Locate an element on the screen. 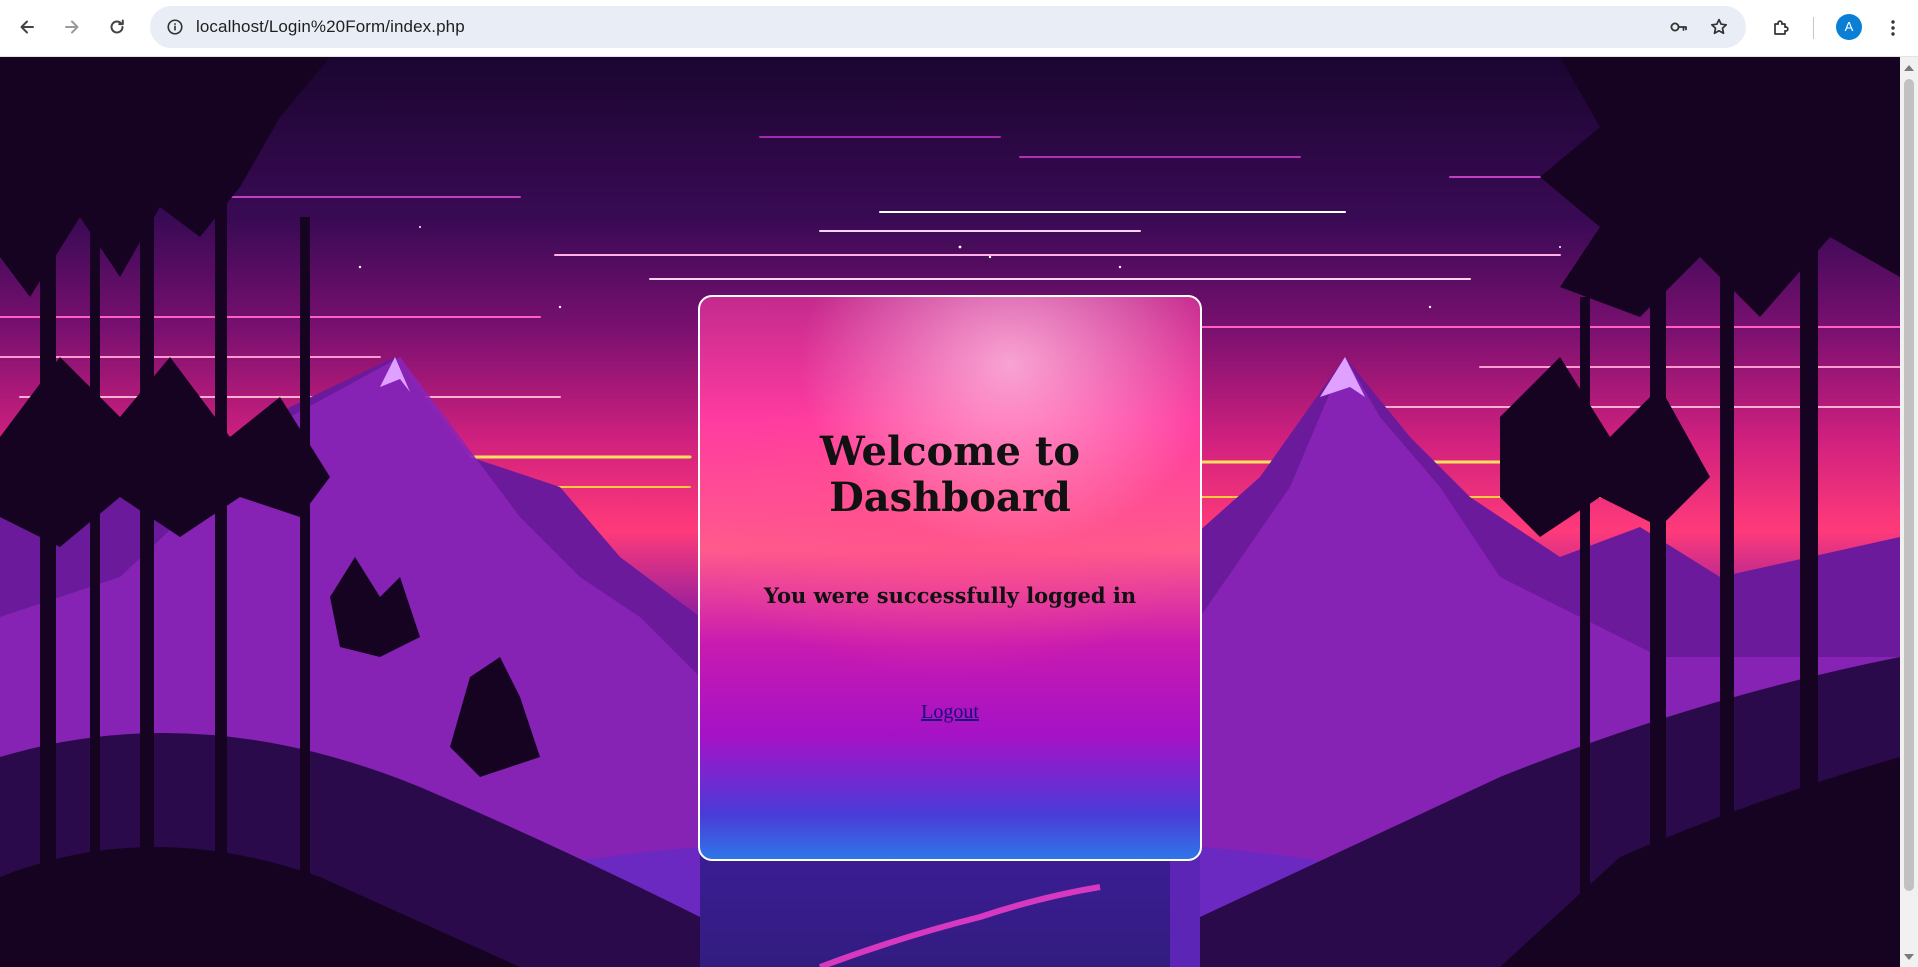 Image resolution: width=1918 pixels, height=967 pixels. reload-button is located at coordinates (117, 27).